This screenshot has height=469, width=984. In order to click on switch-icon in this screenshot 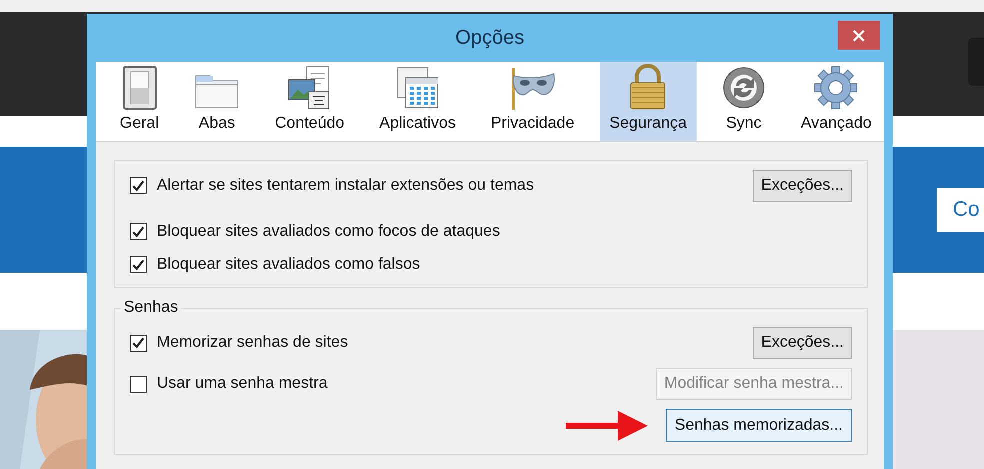, I will do `click(139, 88)`.